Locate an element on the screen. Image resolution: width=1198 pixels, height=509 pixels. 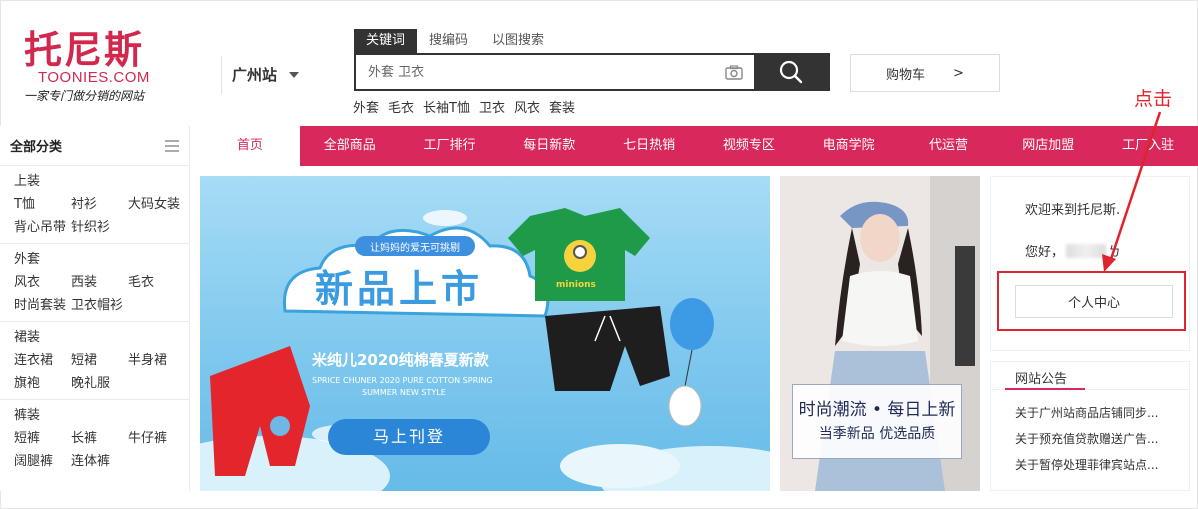
category-link: 毛衣 is located at coordinates (163, 282).